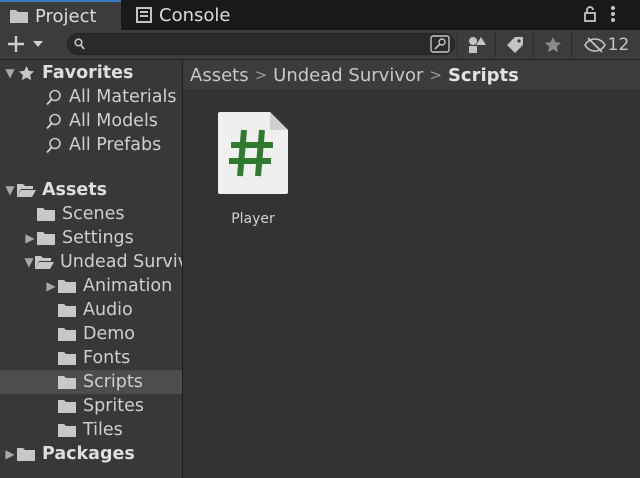 The width and height of the screenshot is (640, 478). Describe the element at coordinates (103, 430) in the screenshot. I see `tree-label: Tiles` at that location.